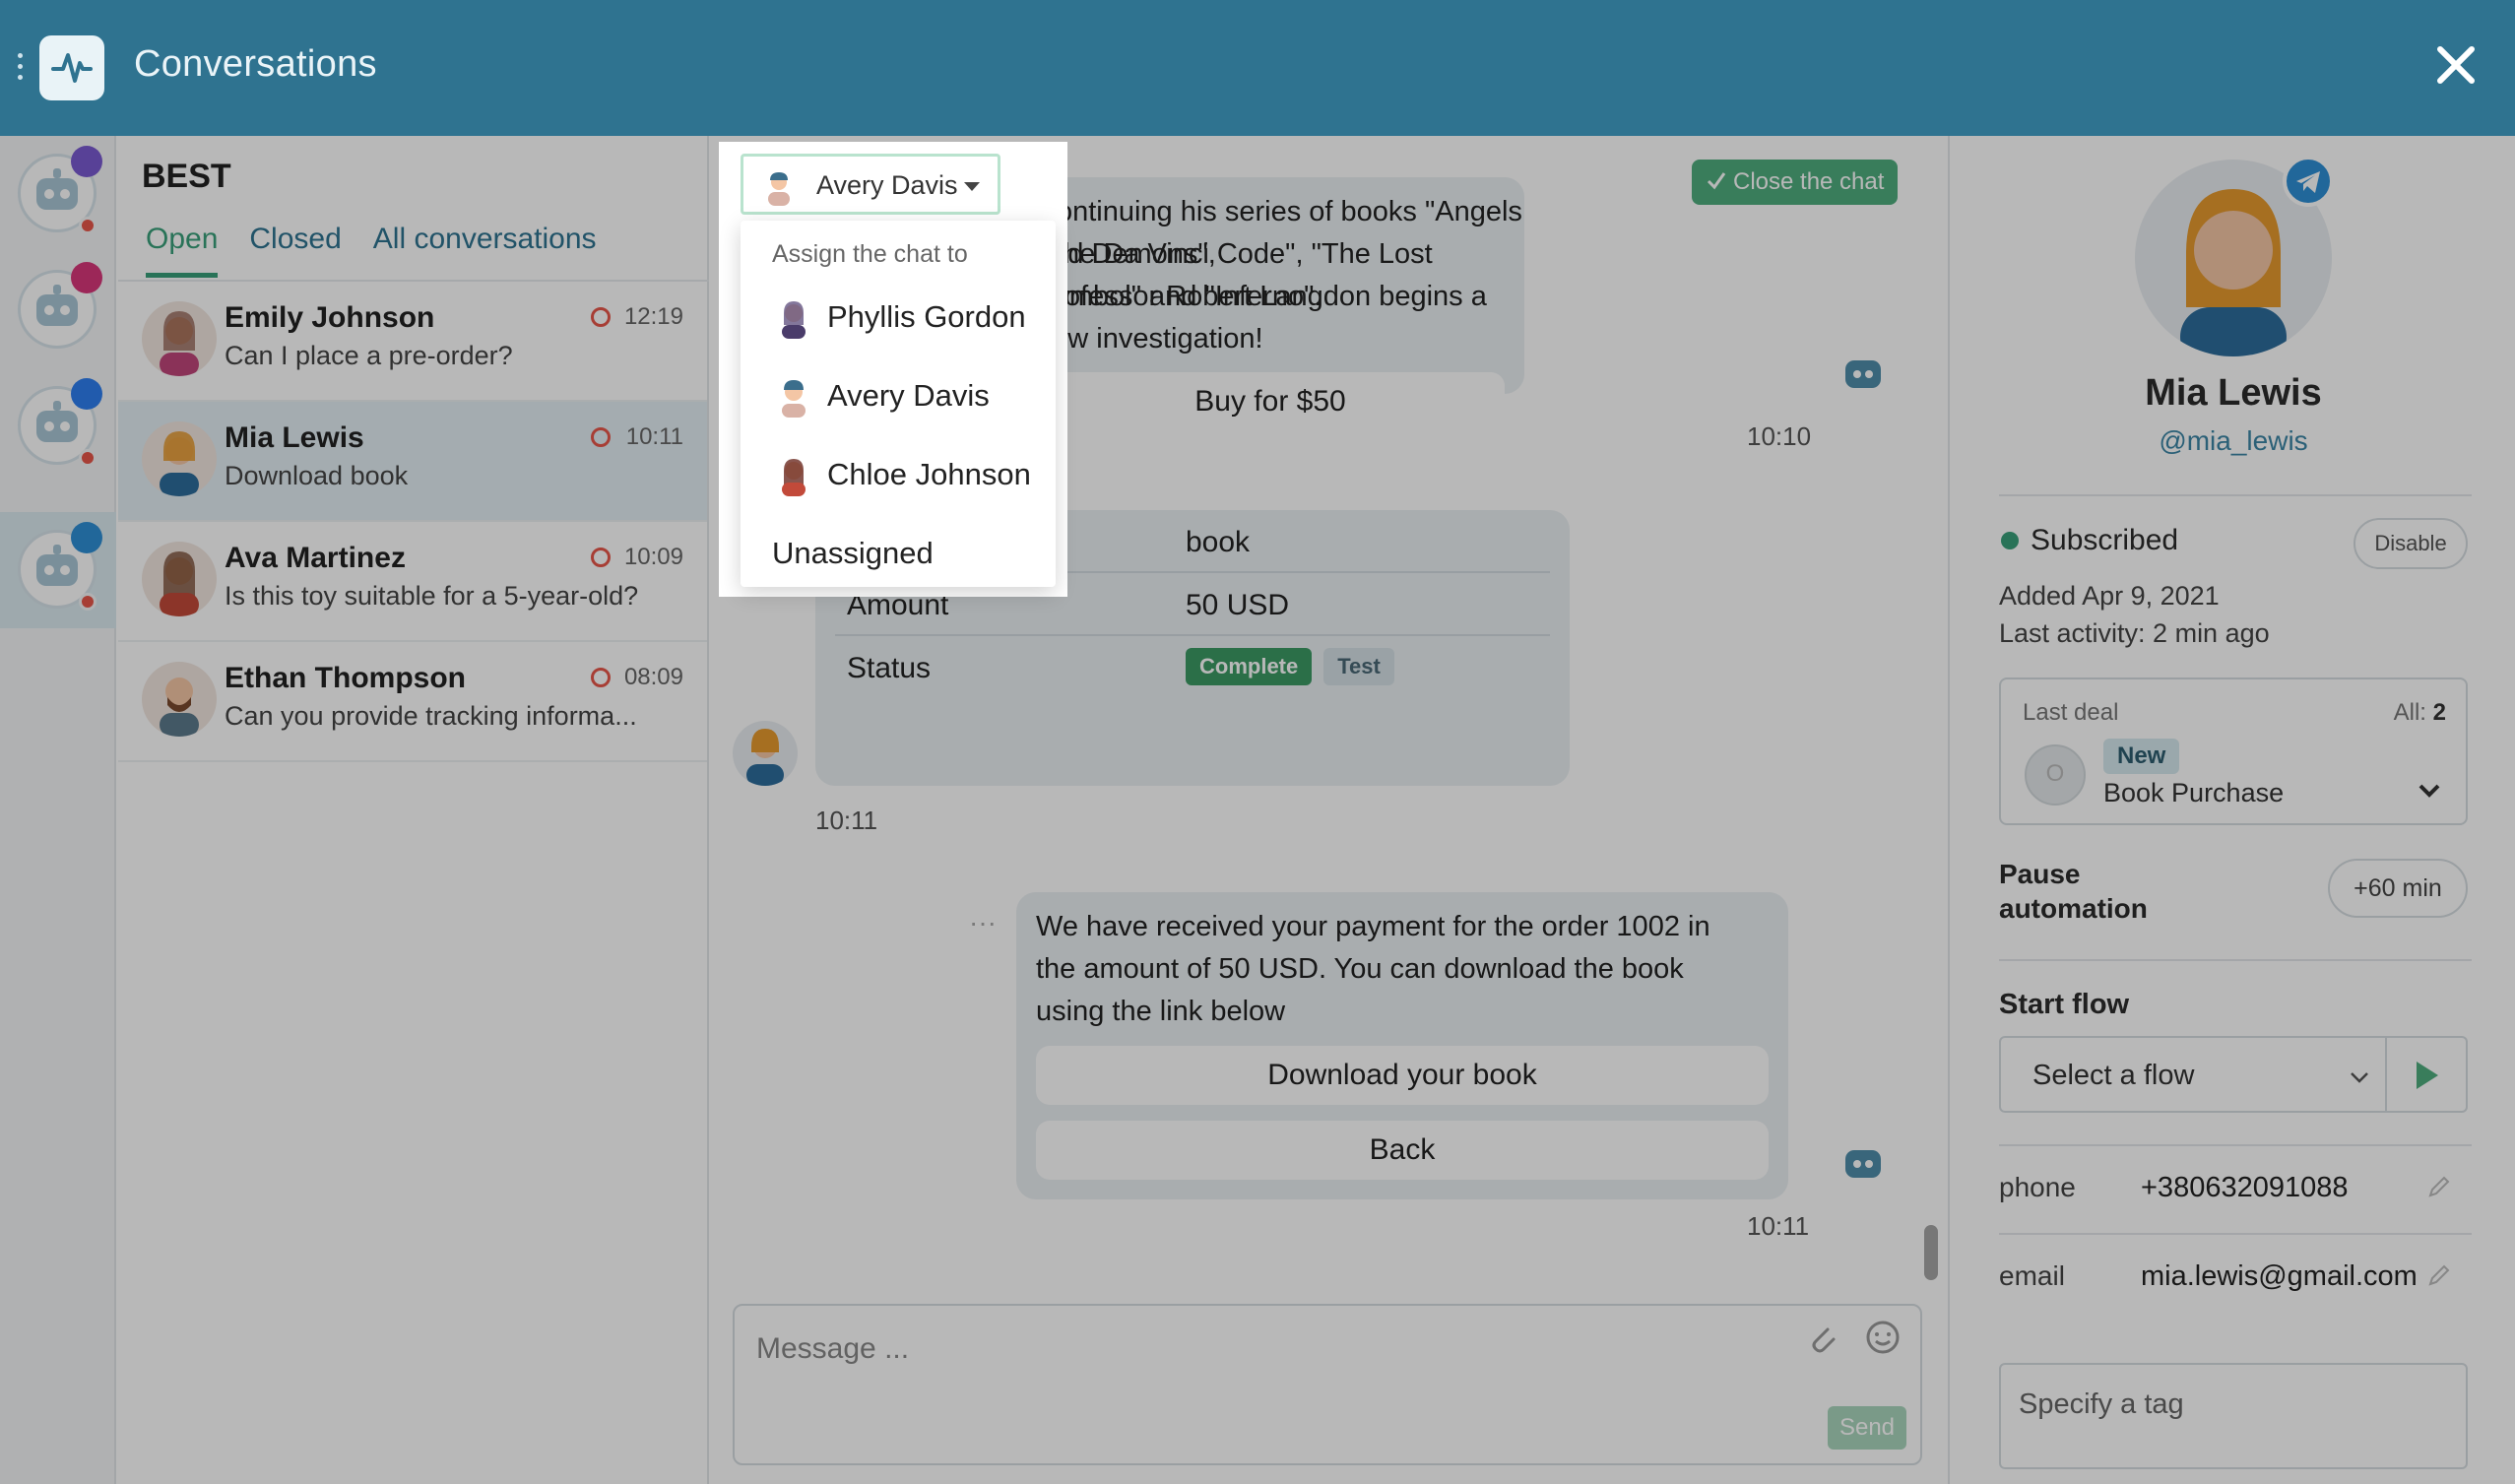  I want to click on tab-all-conversations: All conversations, so click(485, 250).